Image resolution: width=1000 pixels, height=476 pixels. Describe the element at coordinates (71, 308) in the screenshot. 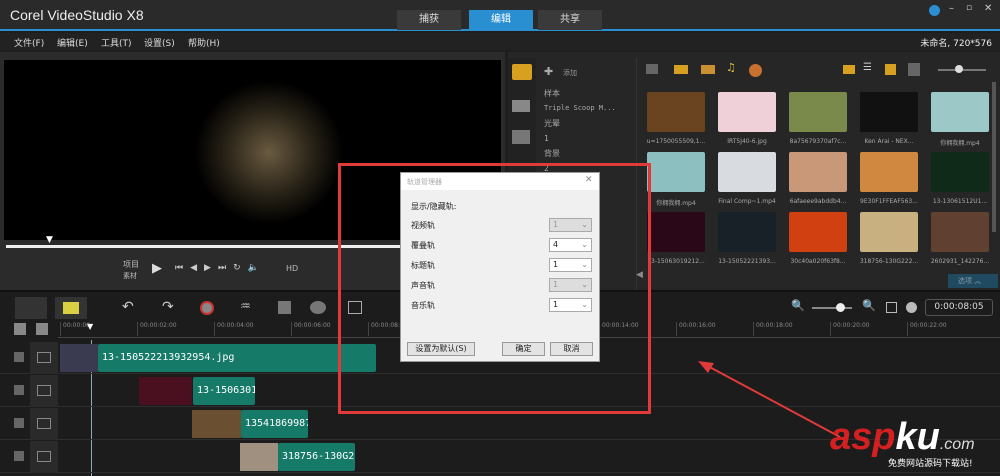

I see `timeline-view-button` at that location.